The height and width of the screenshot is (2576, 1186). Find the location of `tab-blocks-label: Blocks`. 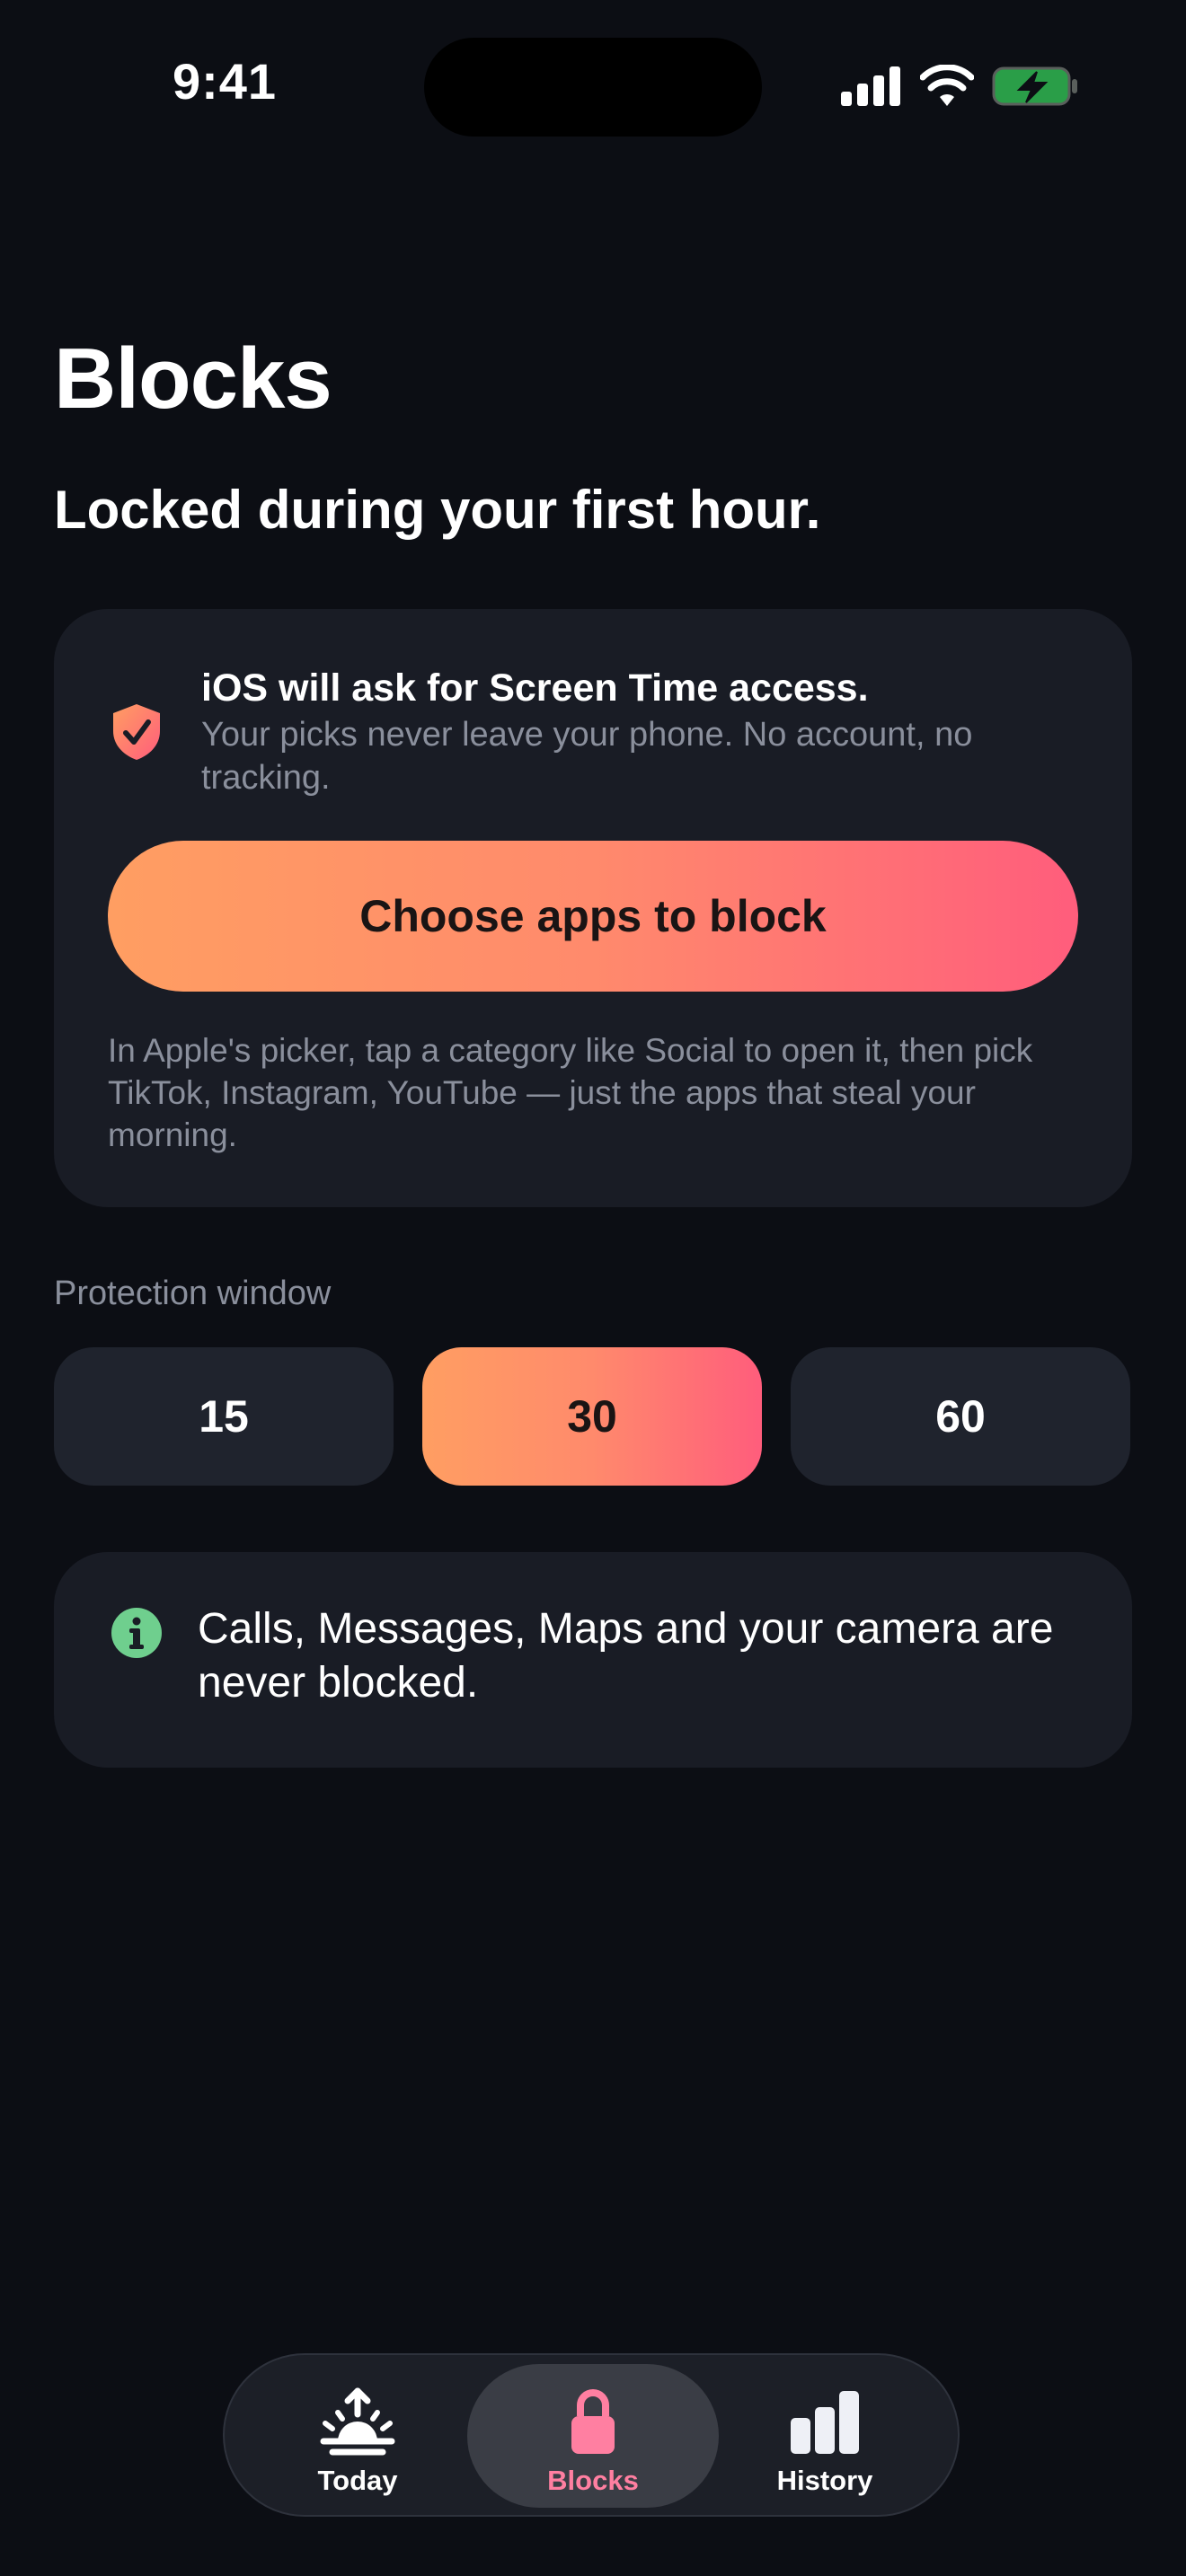

tab-blocks-label: Blocks is located at coordinates (593, 2480).